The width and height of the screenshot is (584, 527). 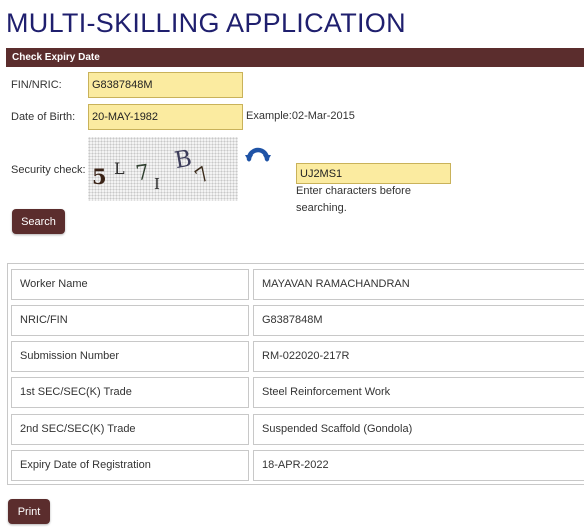 What do you see at coordinates (48, 170) in the screenshot?
I see `security-label: Security check:` at bounding box center [48, 170].